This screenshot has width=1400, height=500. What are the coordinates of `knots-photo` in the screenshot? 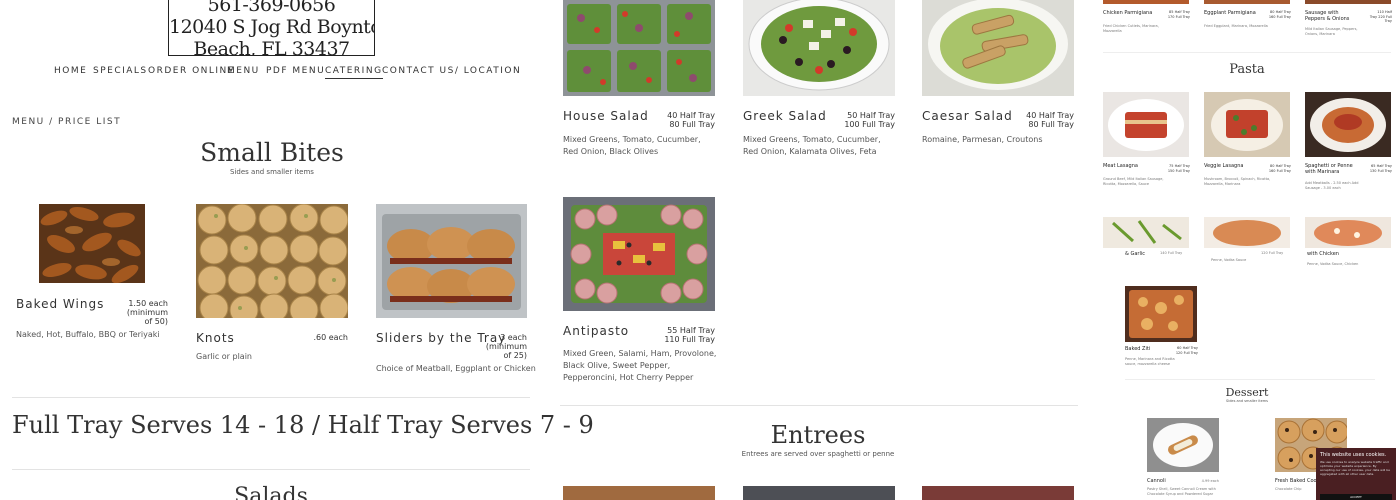 It's located at (272, 261).